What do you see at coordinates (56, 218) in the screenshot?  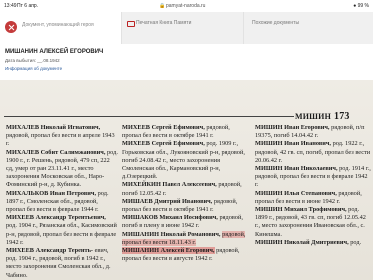 I see `entry-name: МИХЕЕВ Александр Терентьевич,` at bounding box center [56, 218].